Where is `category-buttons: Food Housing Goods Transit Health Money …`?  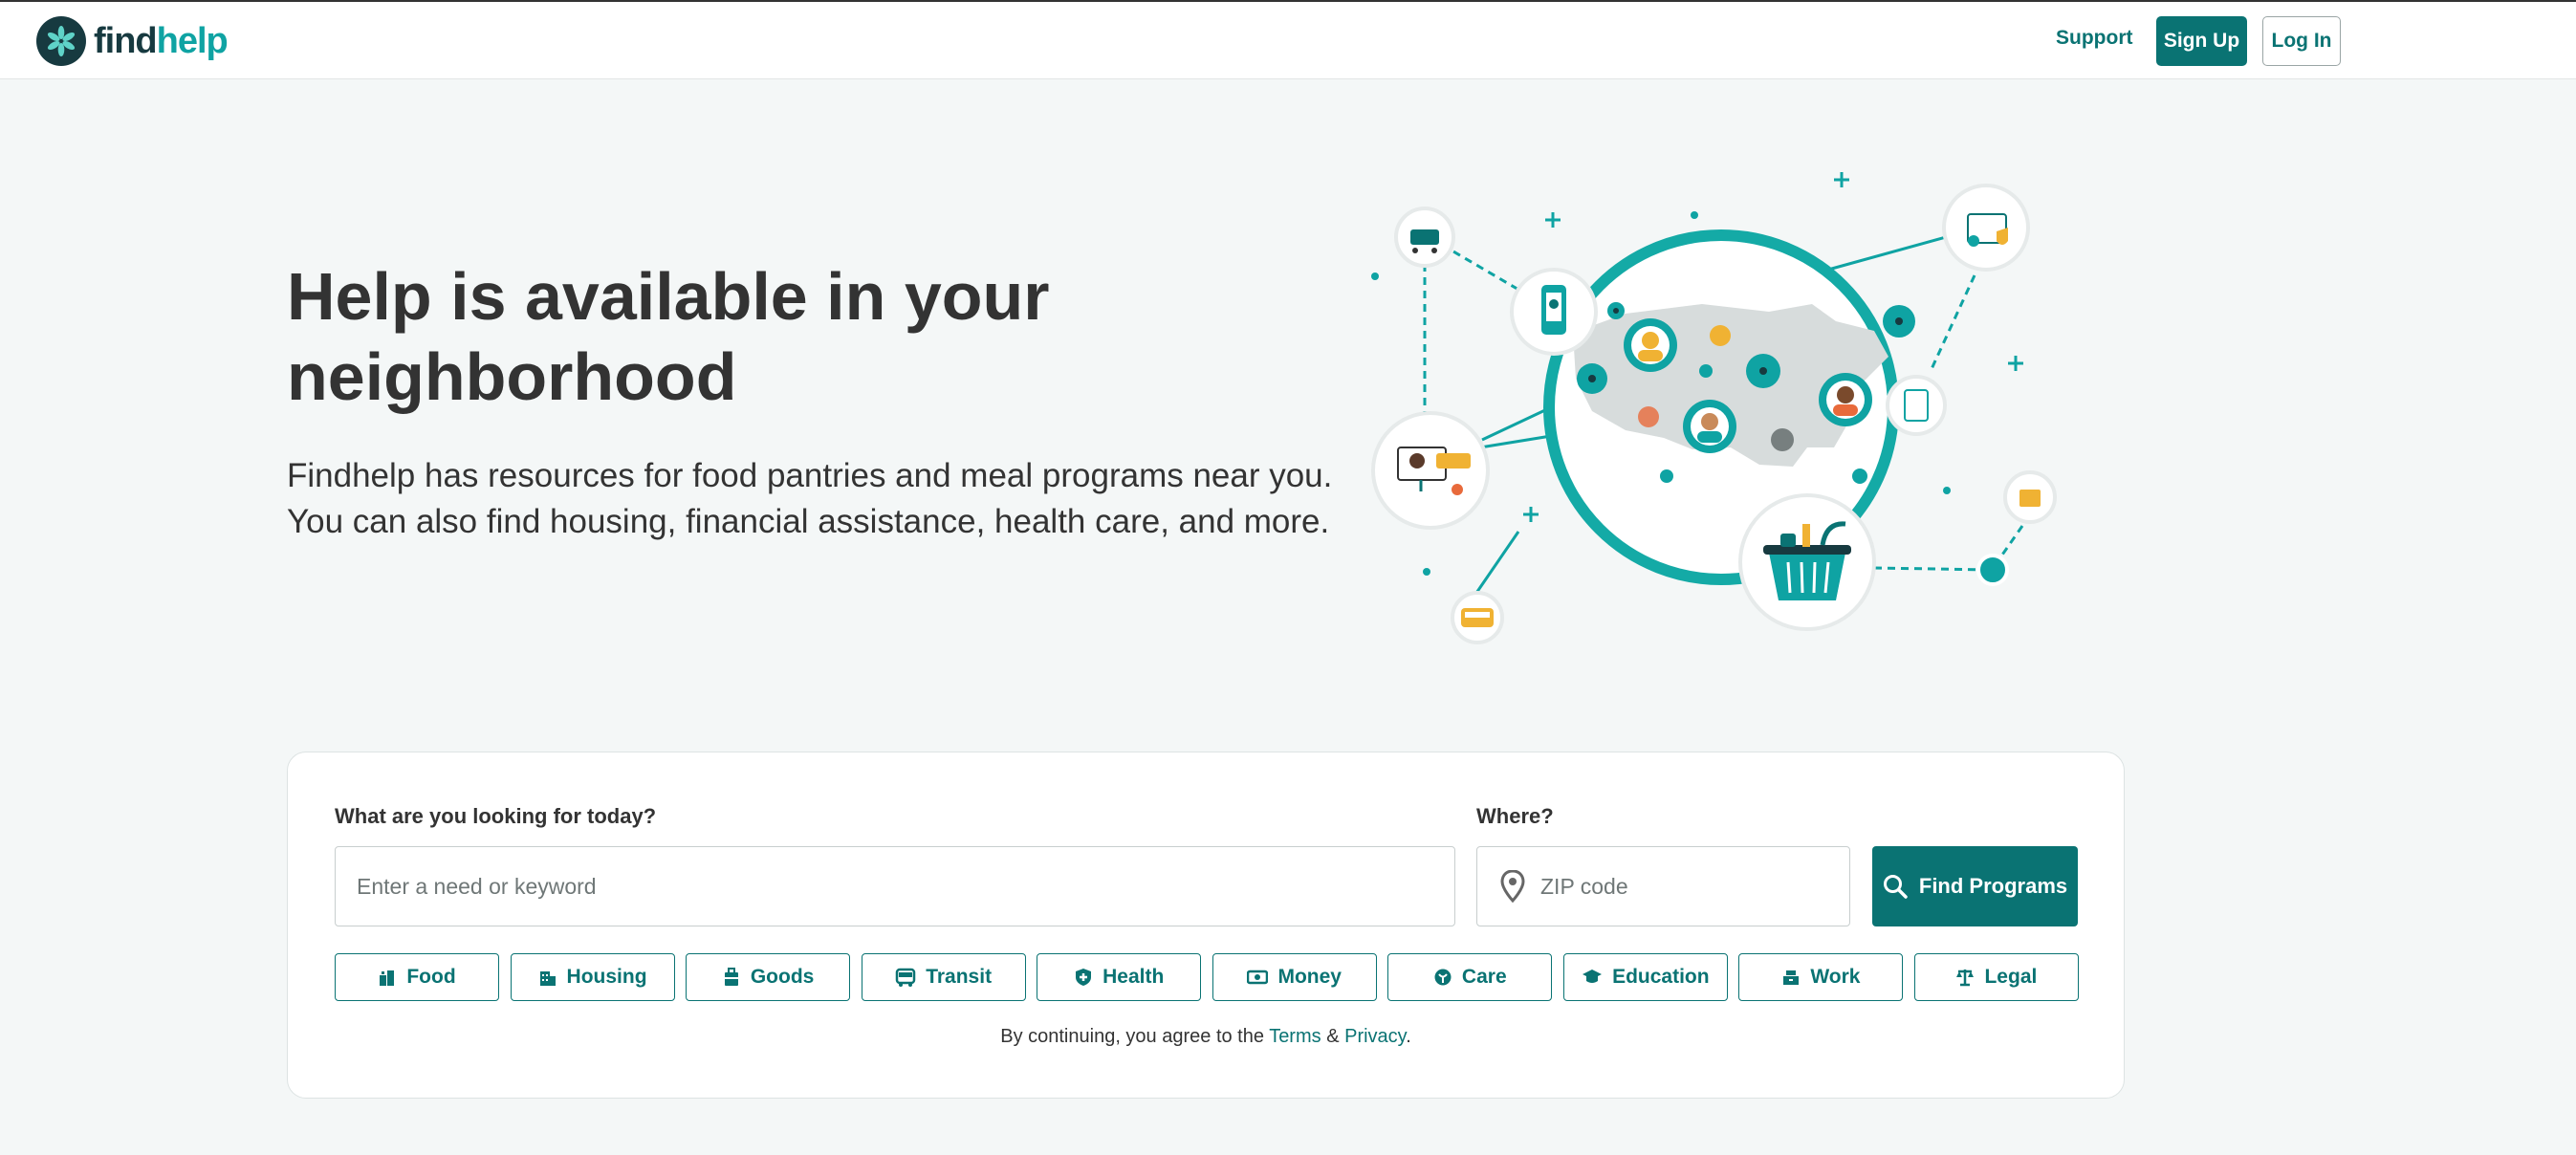 category-buttons: Food Housing Goods Transit Health Money … is located at coordinates (1207, 977).